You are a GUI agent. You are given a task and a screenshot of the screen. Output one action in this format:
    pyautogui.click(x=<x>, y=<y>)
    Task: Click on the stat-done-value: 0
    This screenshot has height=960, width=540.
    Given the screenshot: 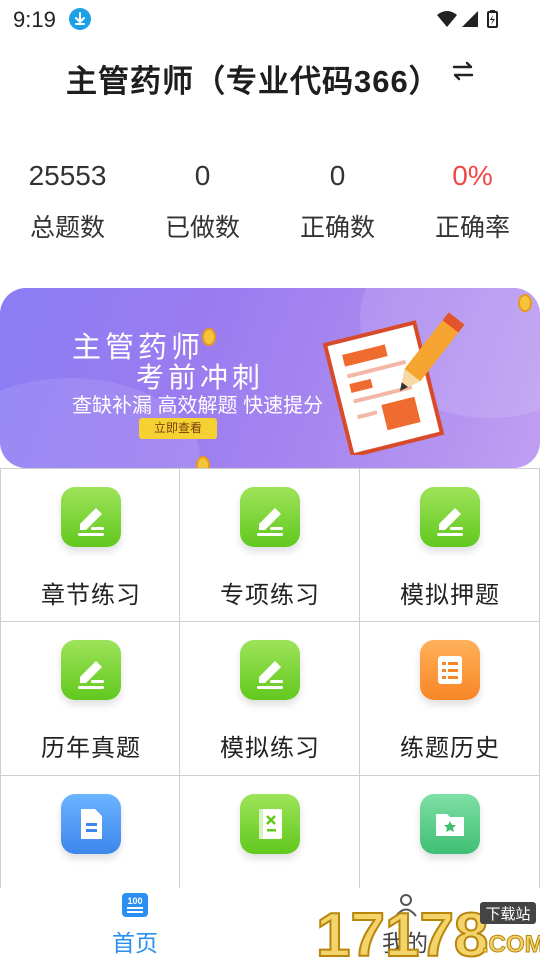 What is the action you would take?
    pyautogui.click(x=202, y=175)
    